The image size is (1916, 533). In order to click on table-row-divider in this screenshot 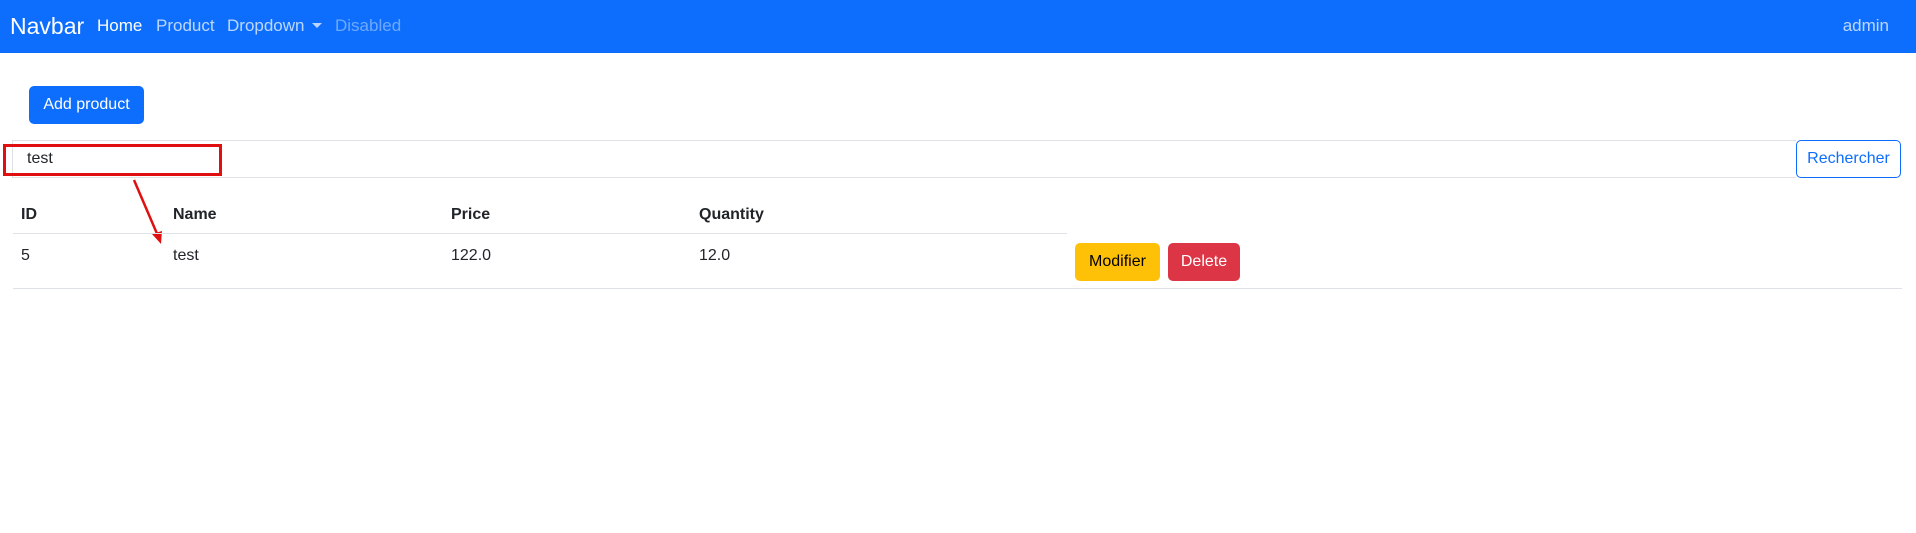, I will do `click(957, 288)`.